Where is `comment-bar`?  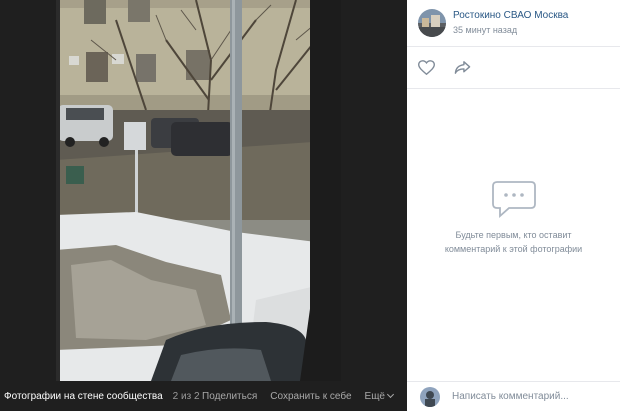
comment-bar is located at coordinates (513, 396).